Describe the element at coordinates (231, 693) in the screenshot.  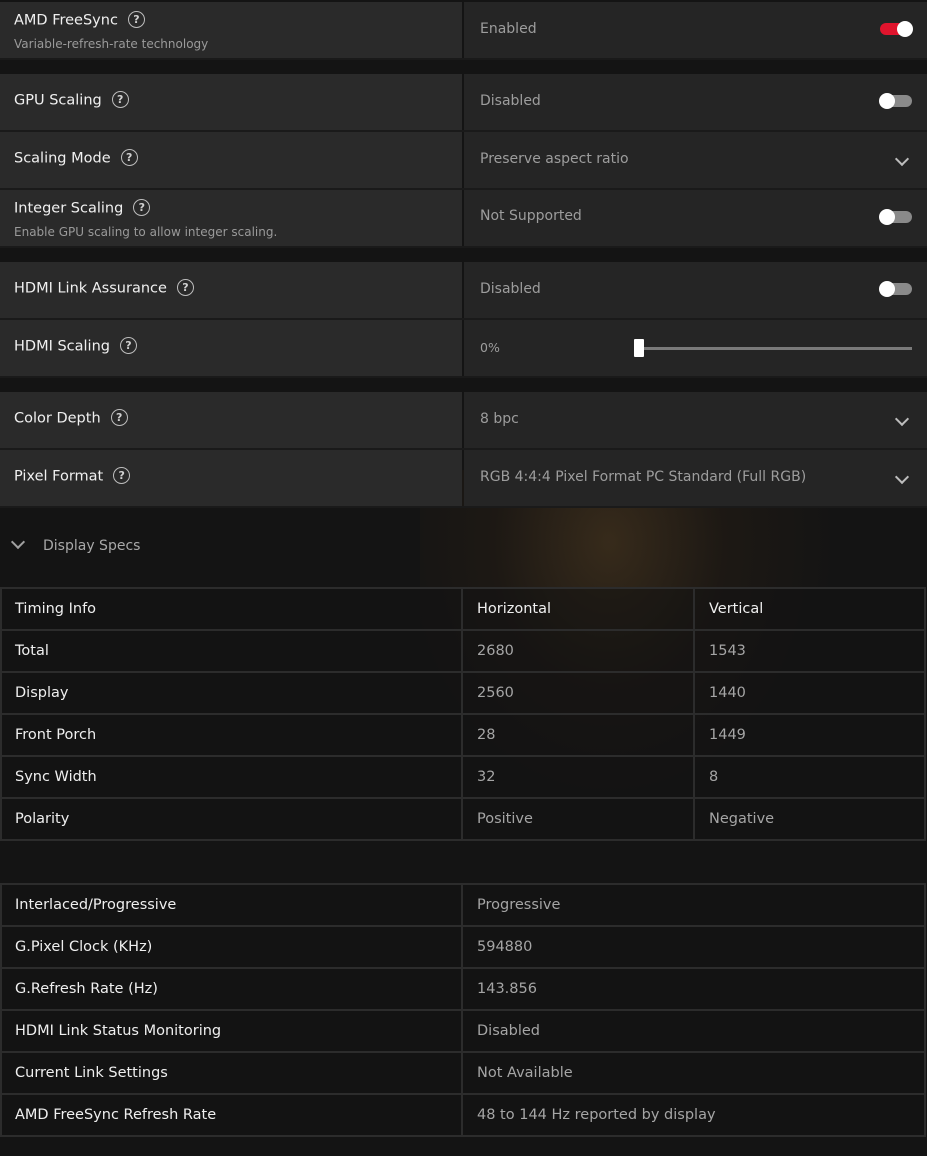
I see `row-label: Display` at that location.